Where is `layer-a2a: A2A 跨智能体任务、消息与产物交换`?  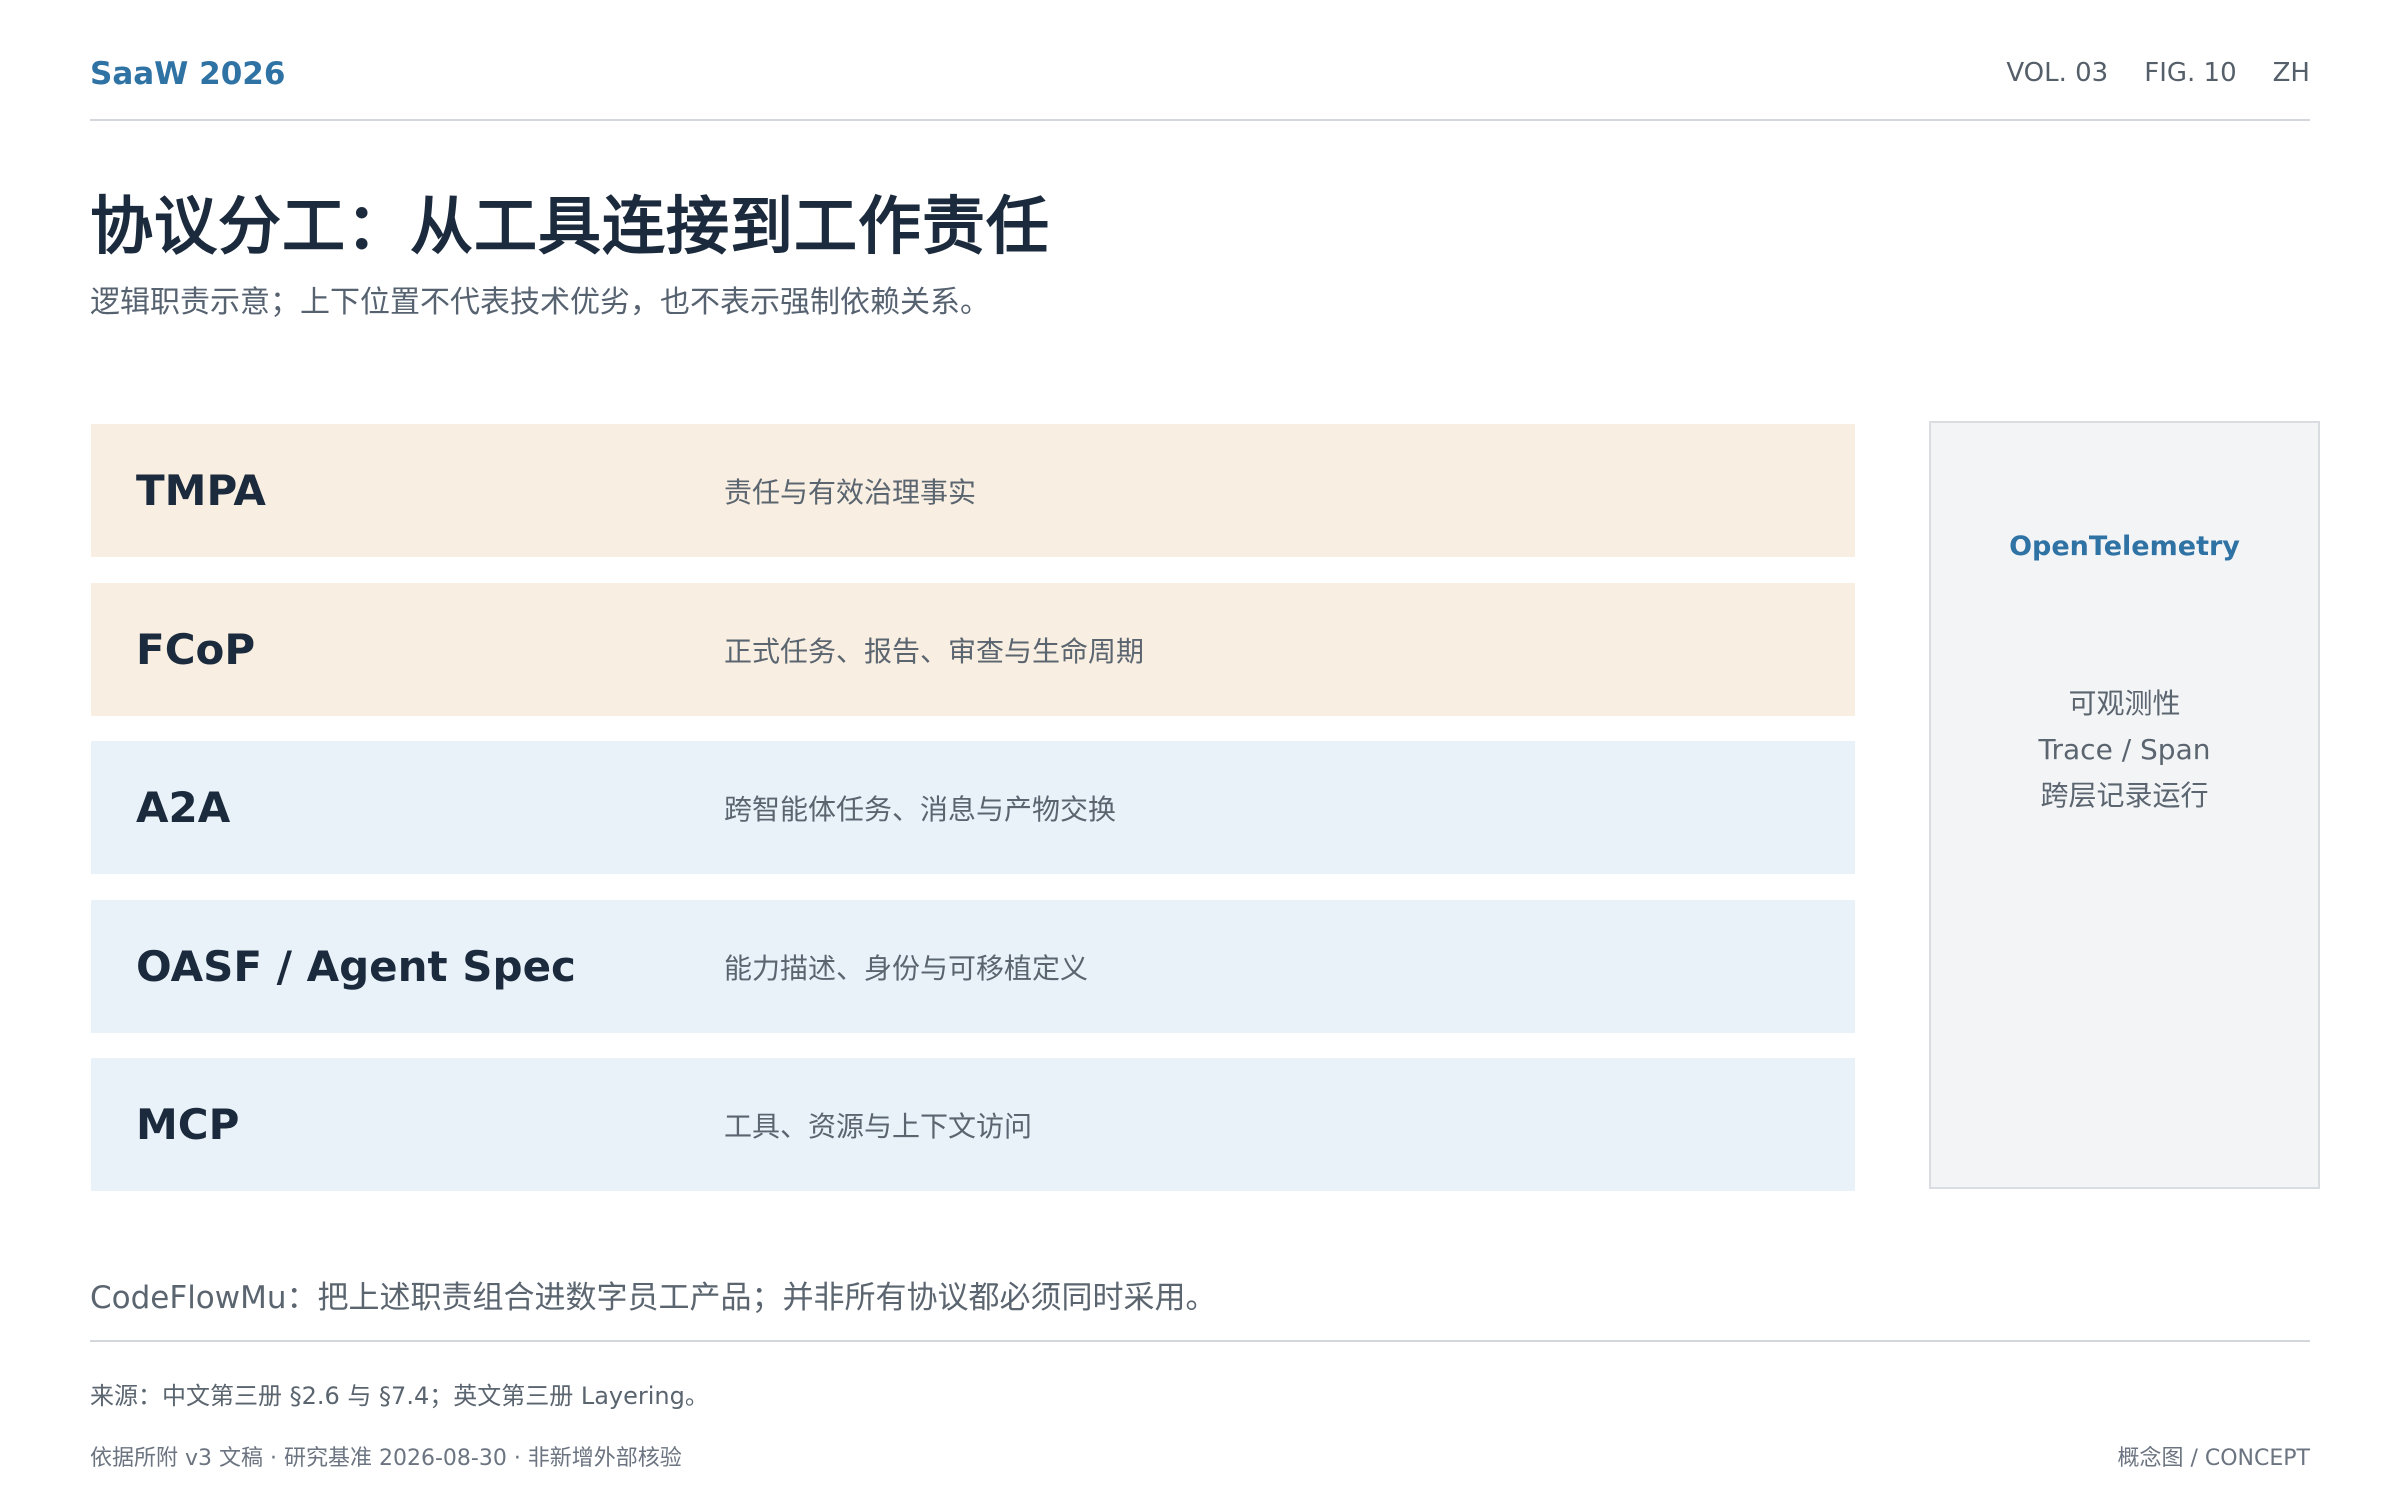 layer-a2a: A2A 跨智能体任务、消息与产物交换 is located at coordinates (973, 807).